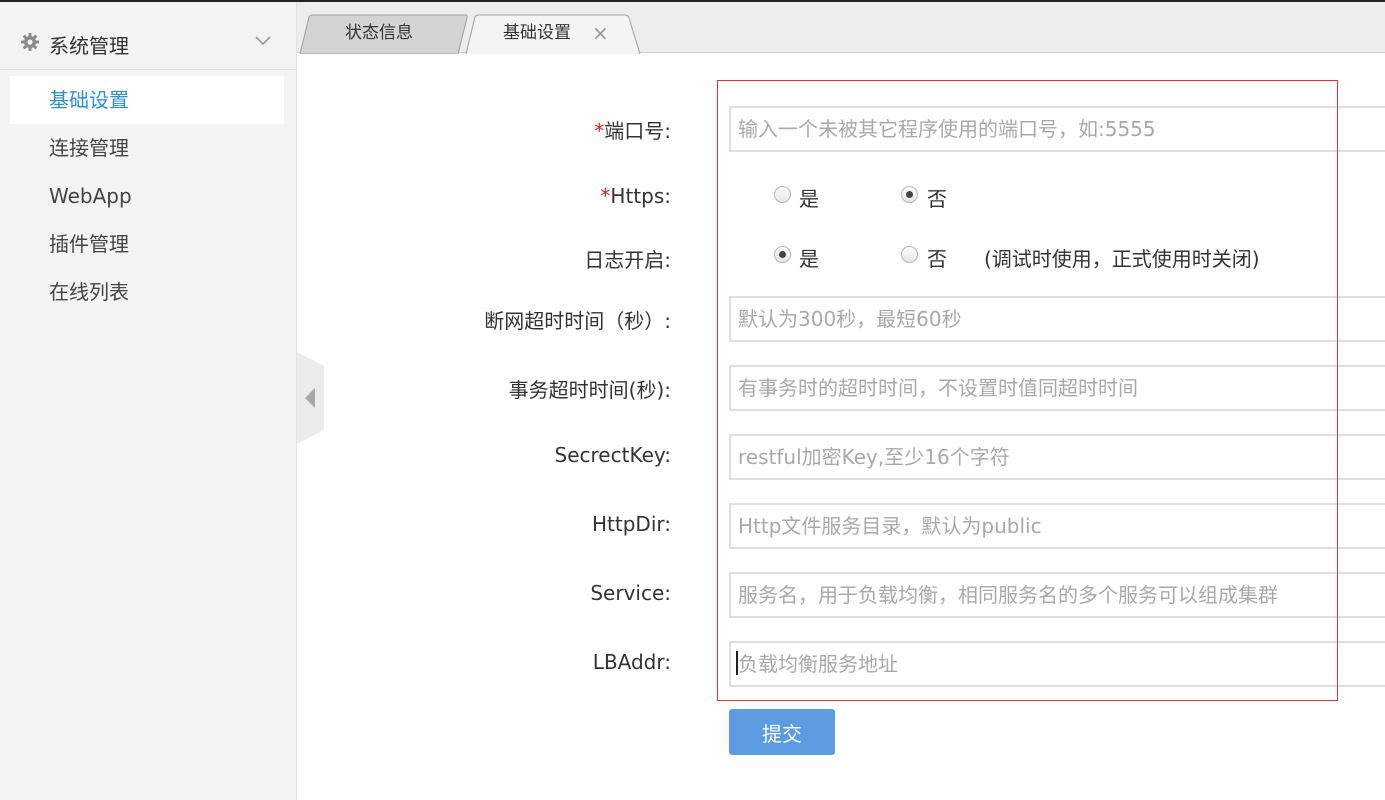  I want to click on port-label: *端口号:, so click(632, 131).